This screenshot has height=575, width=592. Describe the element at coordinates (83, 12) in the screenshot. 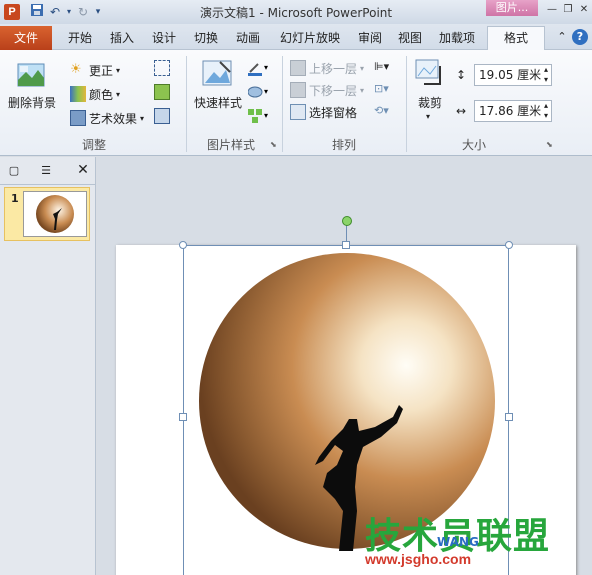

I see `redo-icon: ↻` at that location.